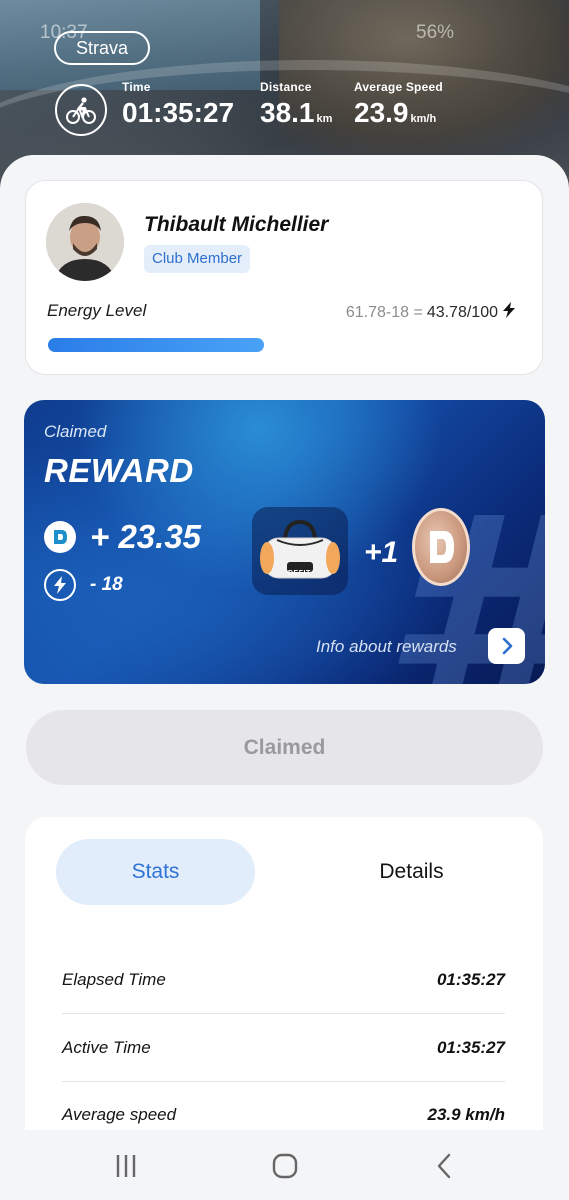 This screenshot has height=1200, width=569. Describe the element at coordinates (60, 537) in the screenshot. I see `token-icon` at that location.